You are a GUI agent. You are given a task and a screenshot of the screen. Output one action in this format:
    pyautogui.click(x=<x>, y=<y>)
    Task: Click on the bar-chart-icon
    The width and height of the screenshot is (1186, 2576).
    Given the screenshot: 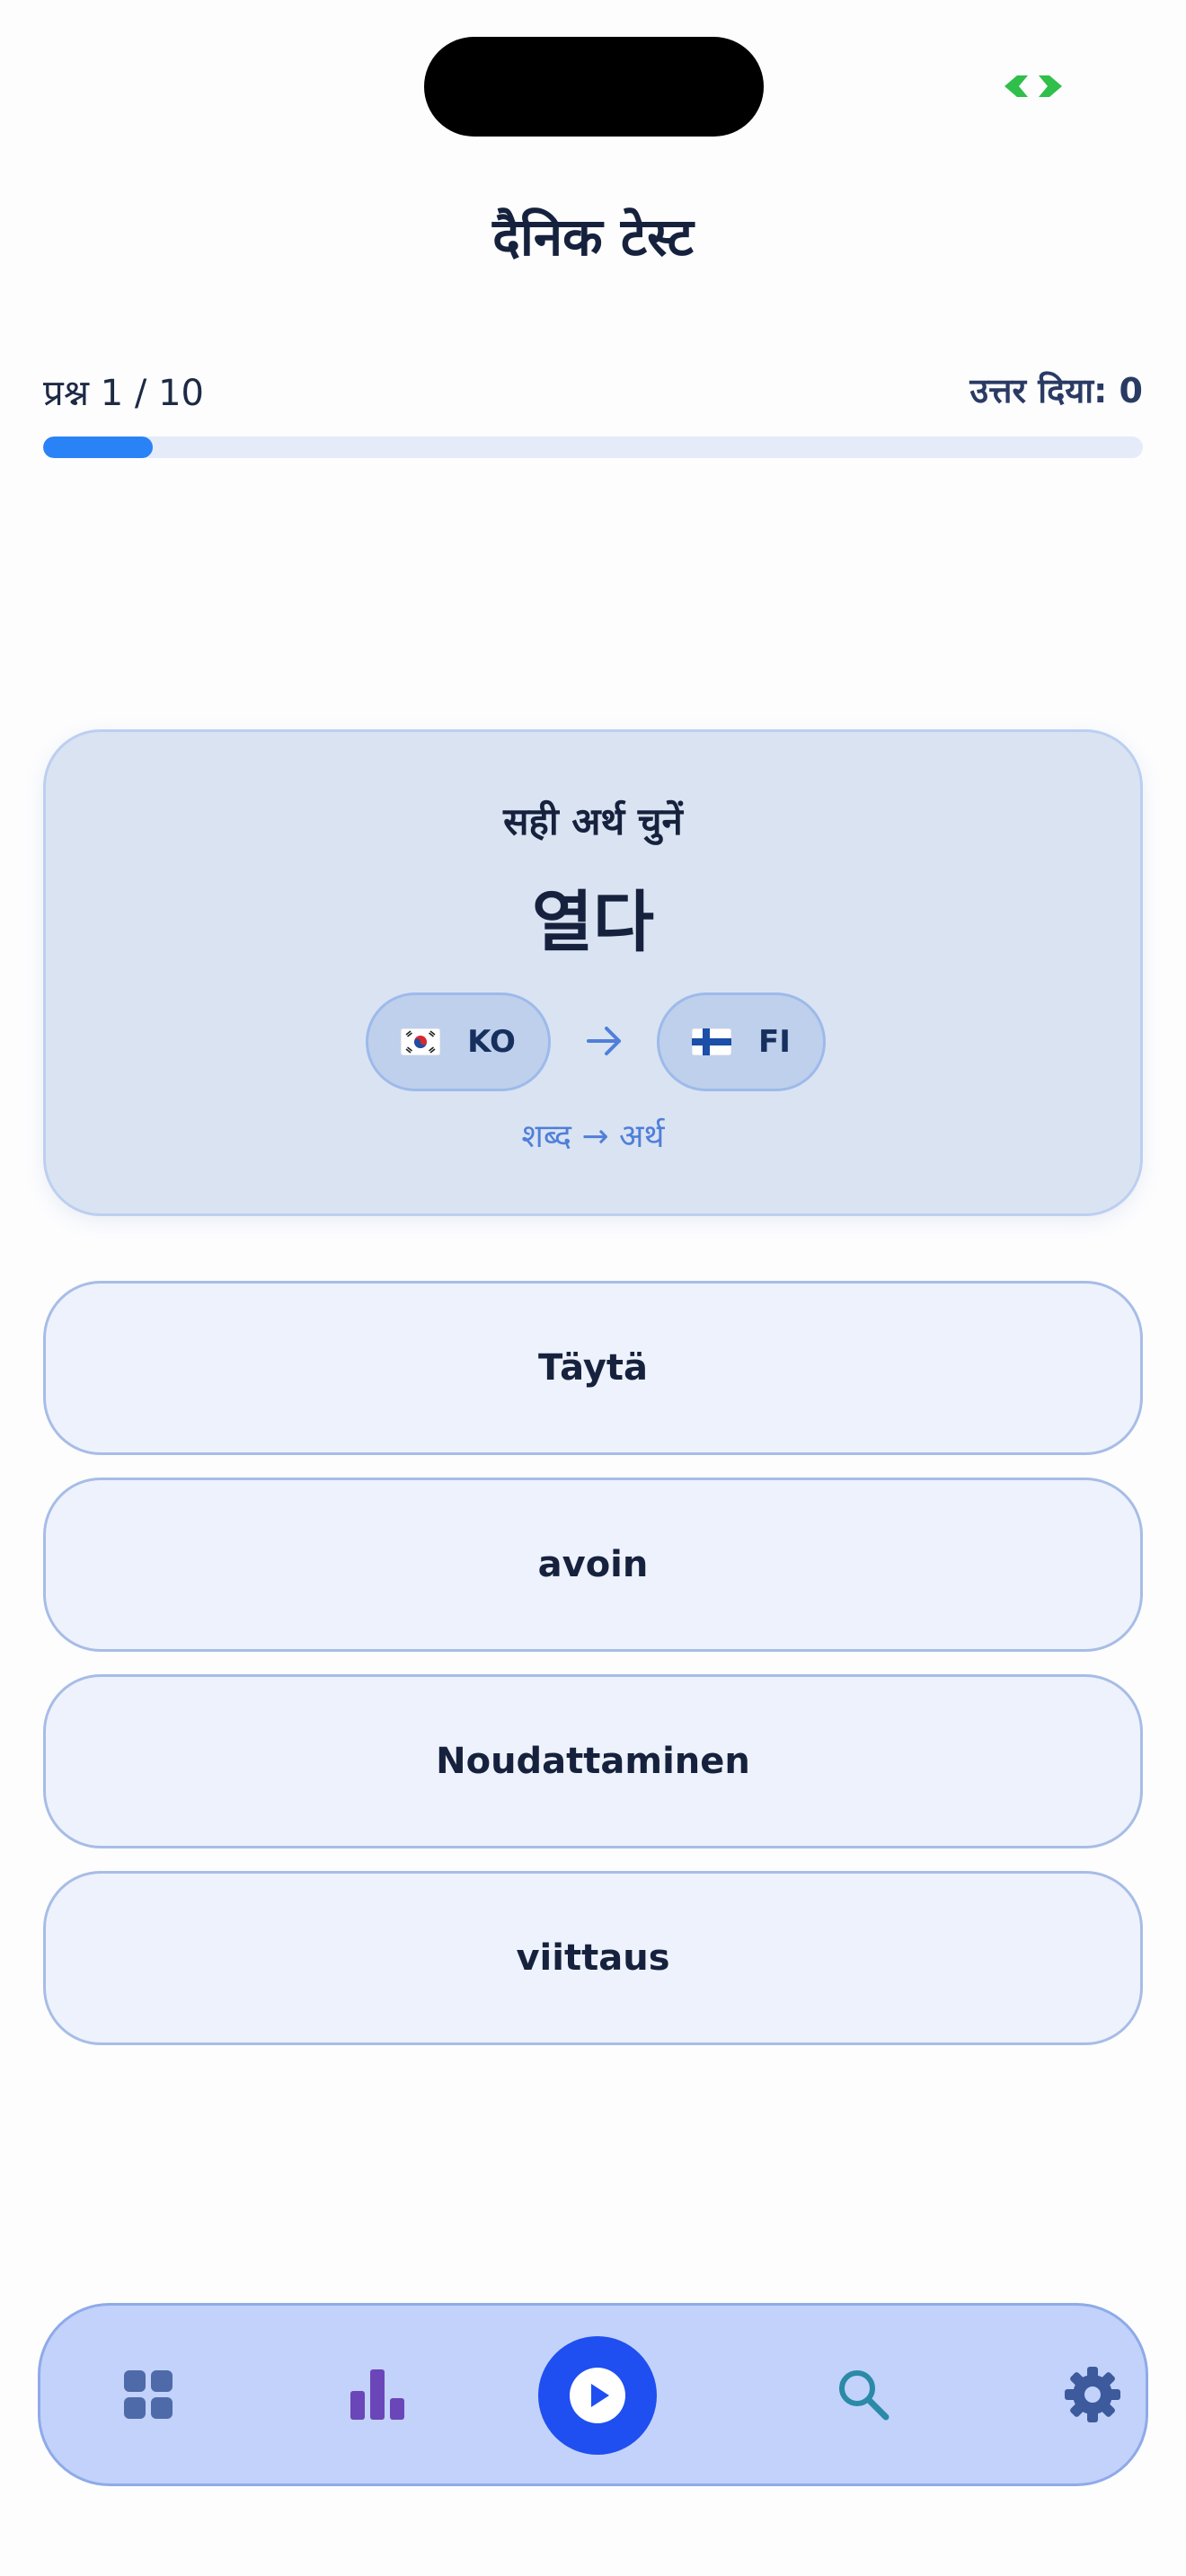 What is the action you would take?
    pyautogui.click(x=377, y=2394)
    